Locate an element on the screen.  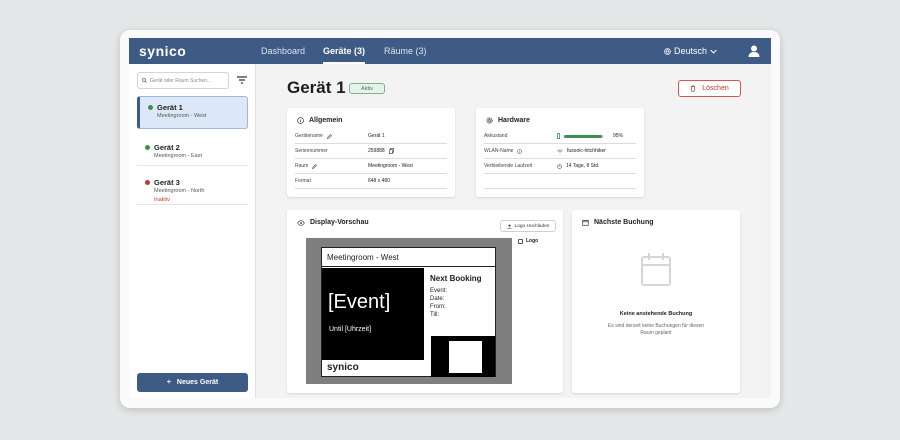
hardware-card-title: Hardware is located at coordinates (508, 120).